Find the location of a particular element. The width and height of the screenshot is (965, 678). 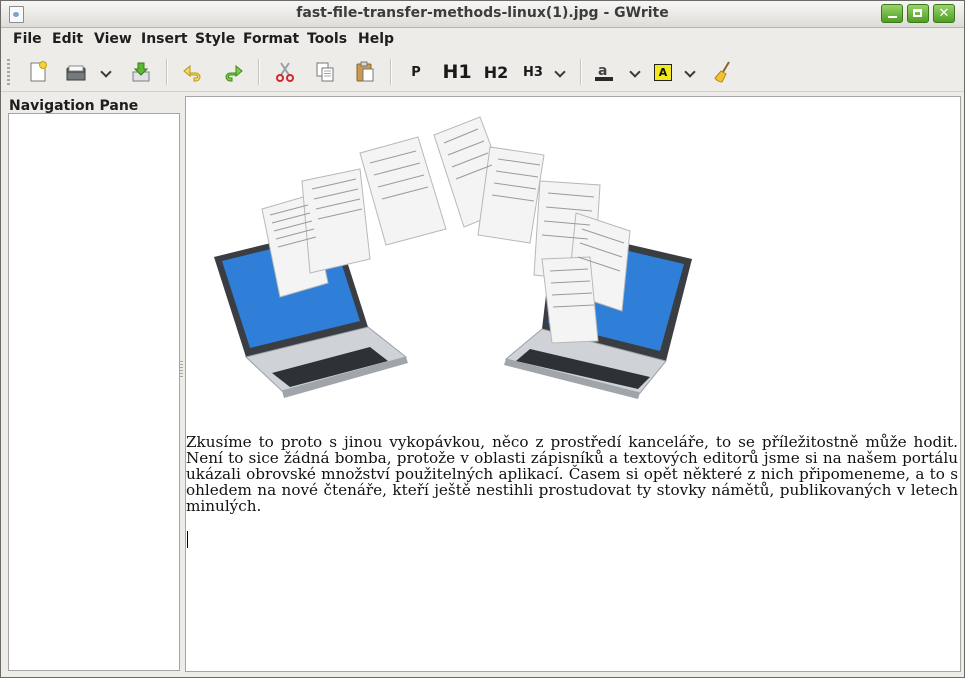

new-document-button is located at coordinates (38, 72).